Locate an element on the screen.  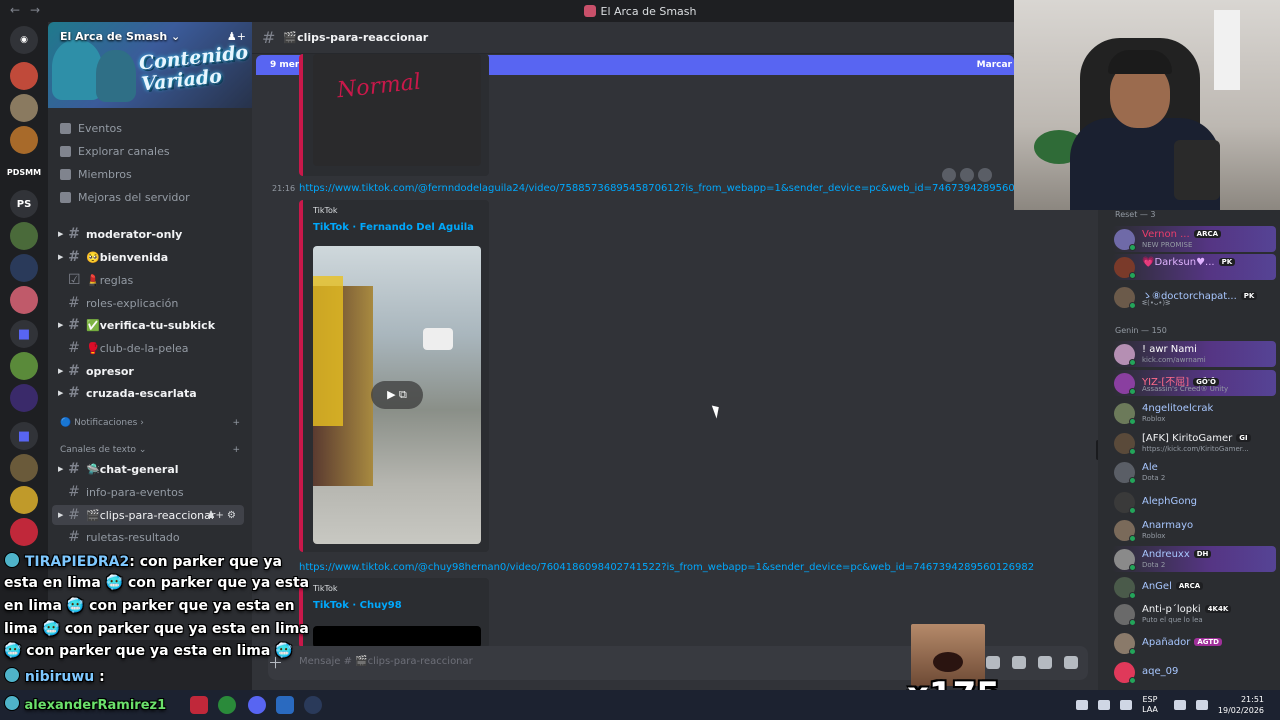
server-pdsmm: PDSMM is located at coordinates (24, 172).